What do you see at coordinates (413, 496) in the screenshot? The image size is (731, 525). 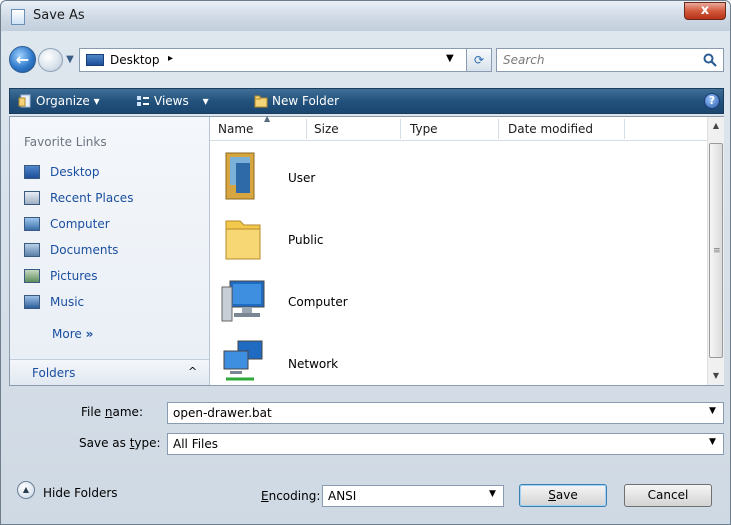 I see `encoding-select: ANSI ▼` at bounding box center [413, 496].